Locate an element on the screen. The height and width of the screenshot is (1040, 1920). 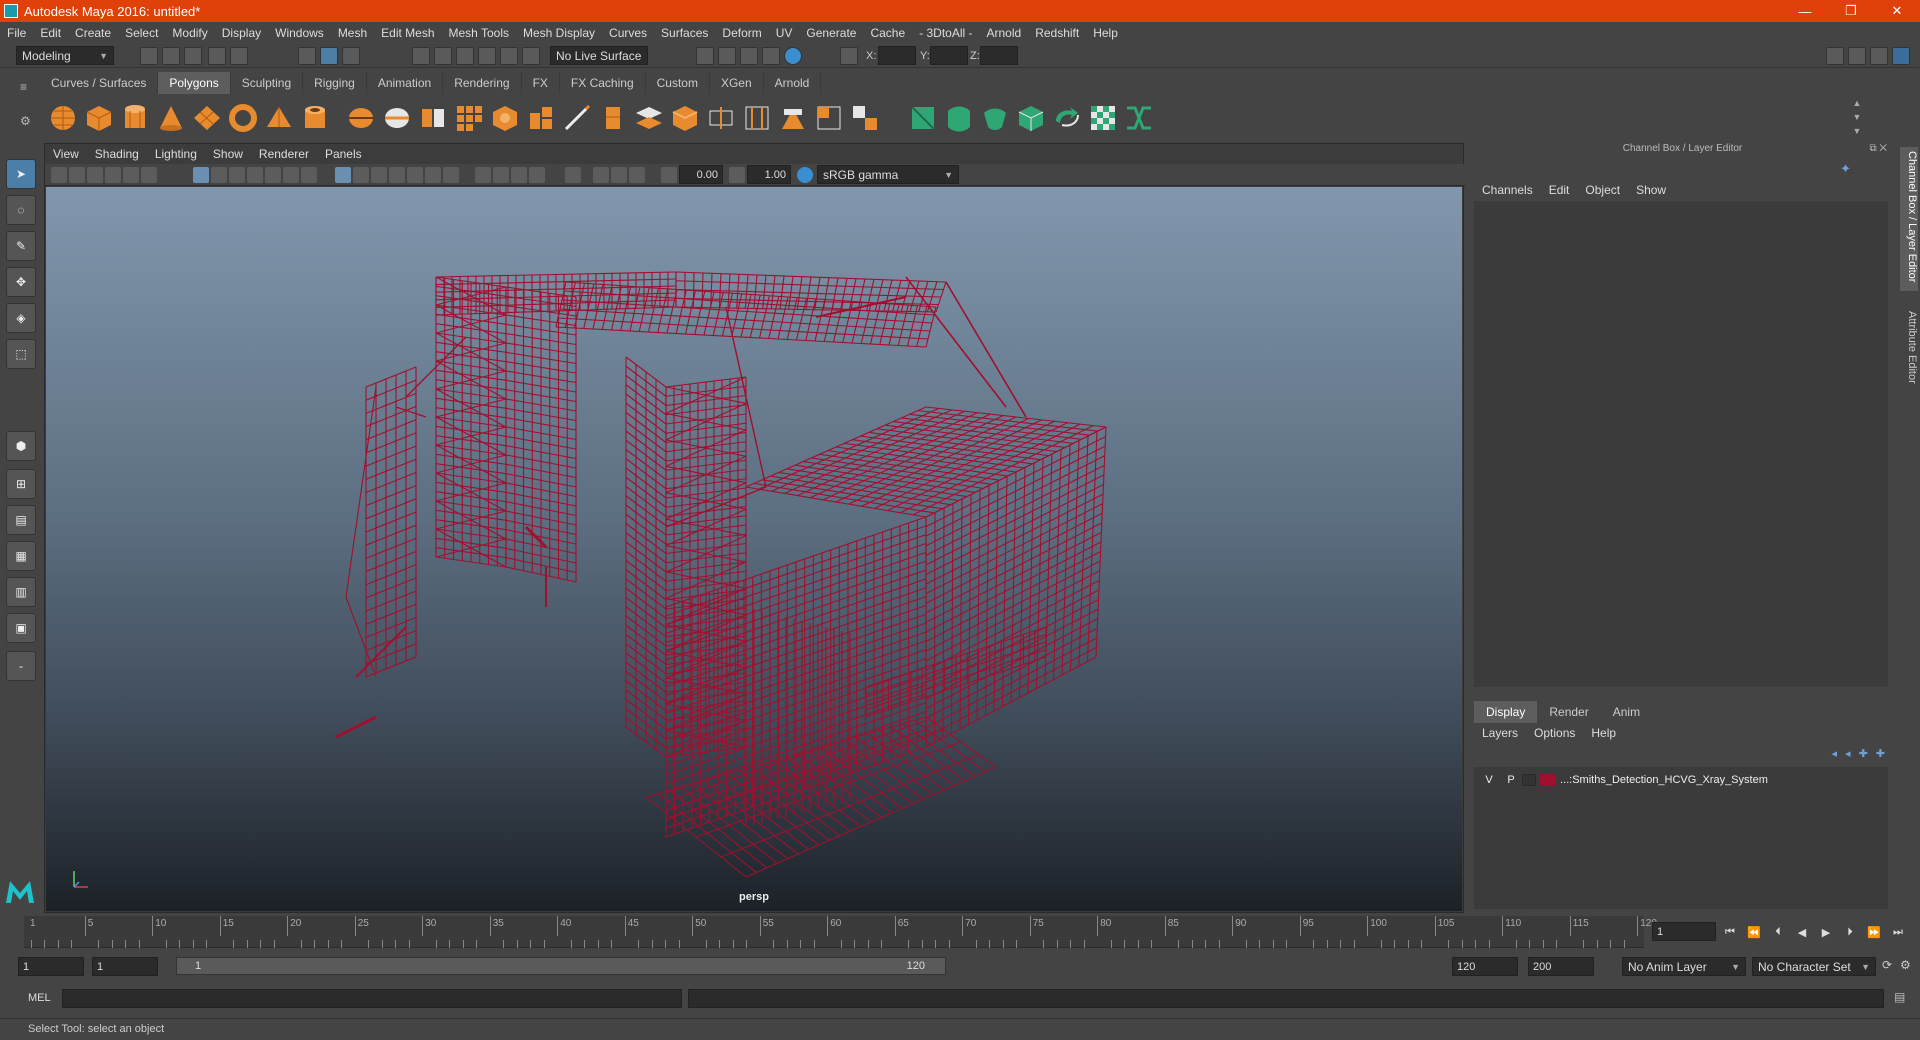
menu-set-dropdown: Modeling ▼ is located at coordinates (65, 55).